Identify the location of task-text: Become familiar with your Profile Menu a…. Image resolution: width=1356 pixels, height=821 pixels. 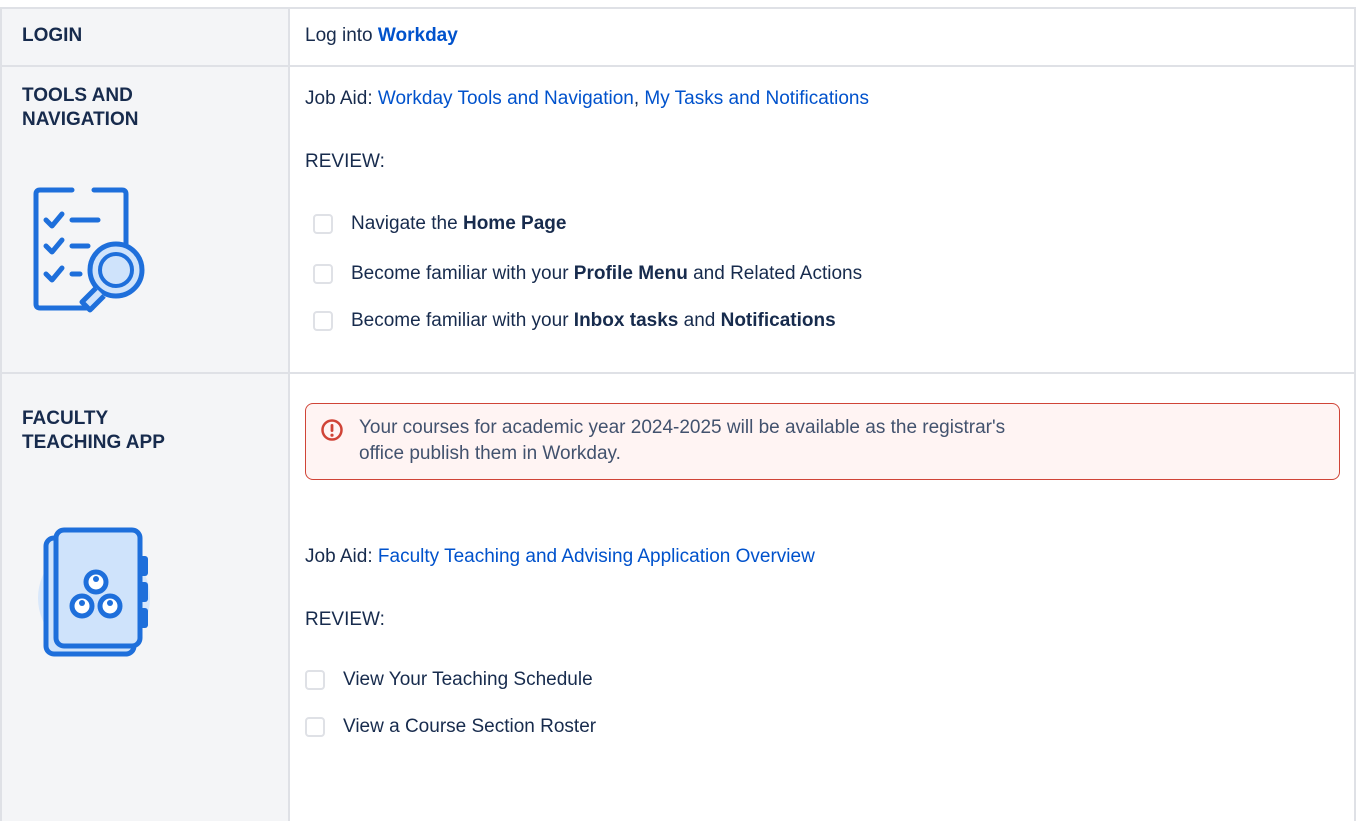
(606, 274).